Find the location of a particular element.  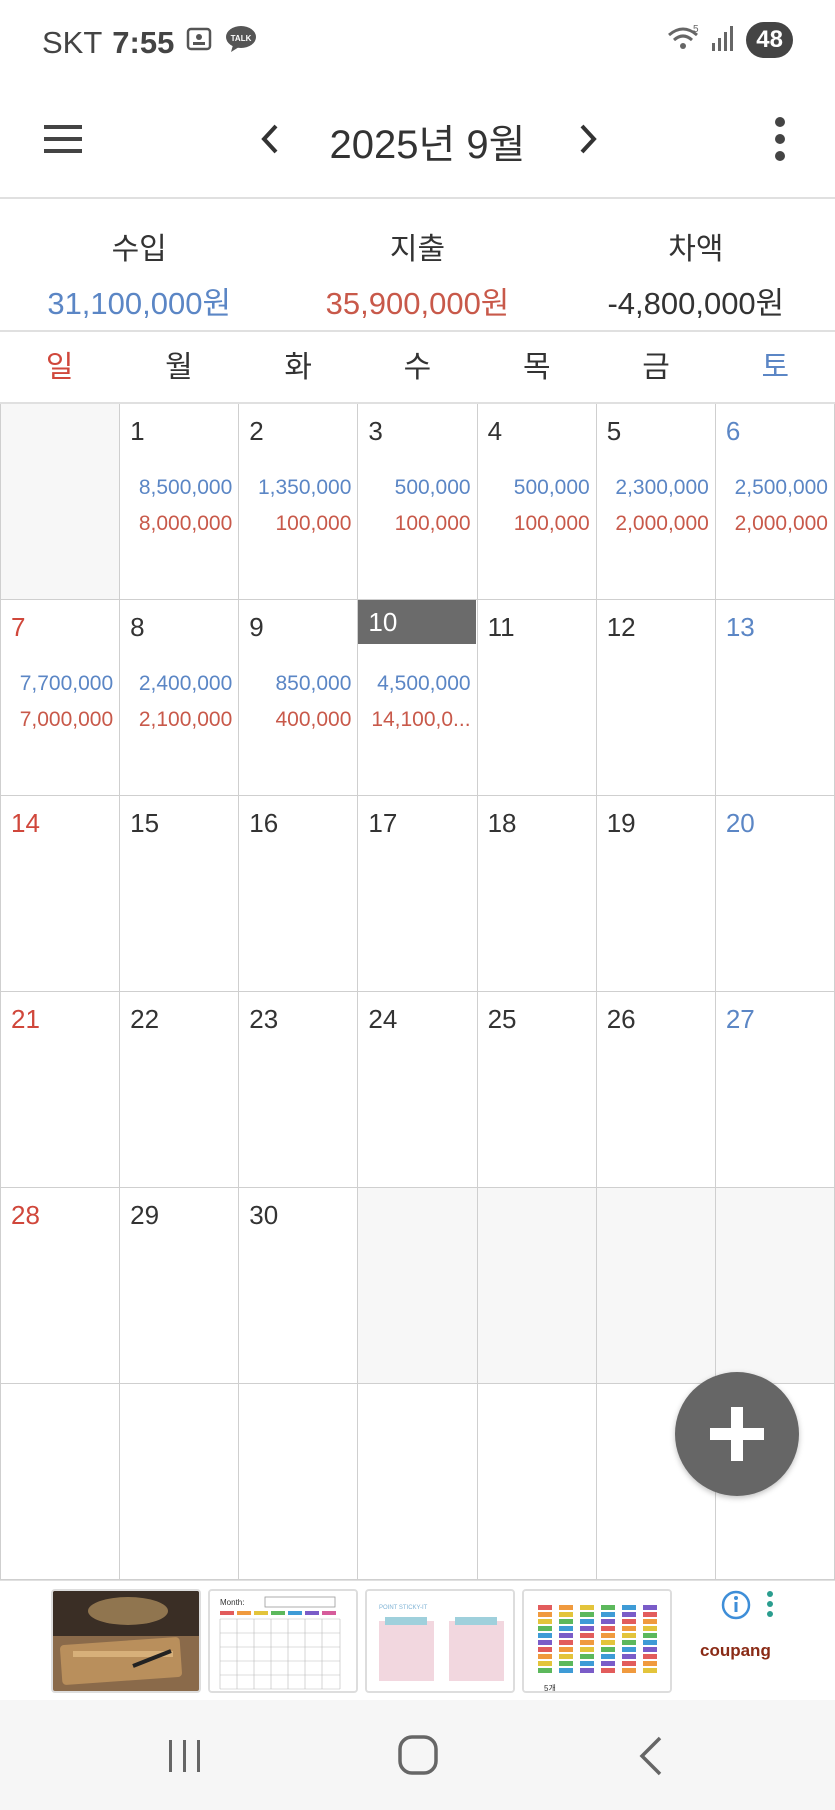

back-button is located at coordinates (652, 1756).